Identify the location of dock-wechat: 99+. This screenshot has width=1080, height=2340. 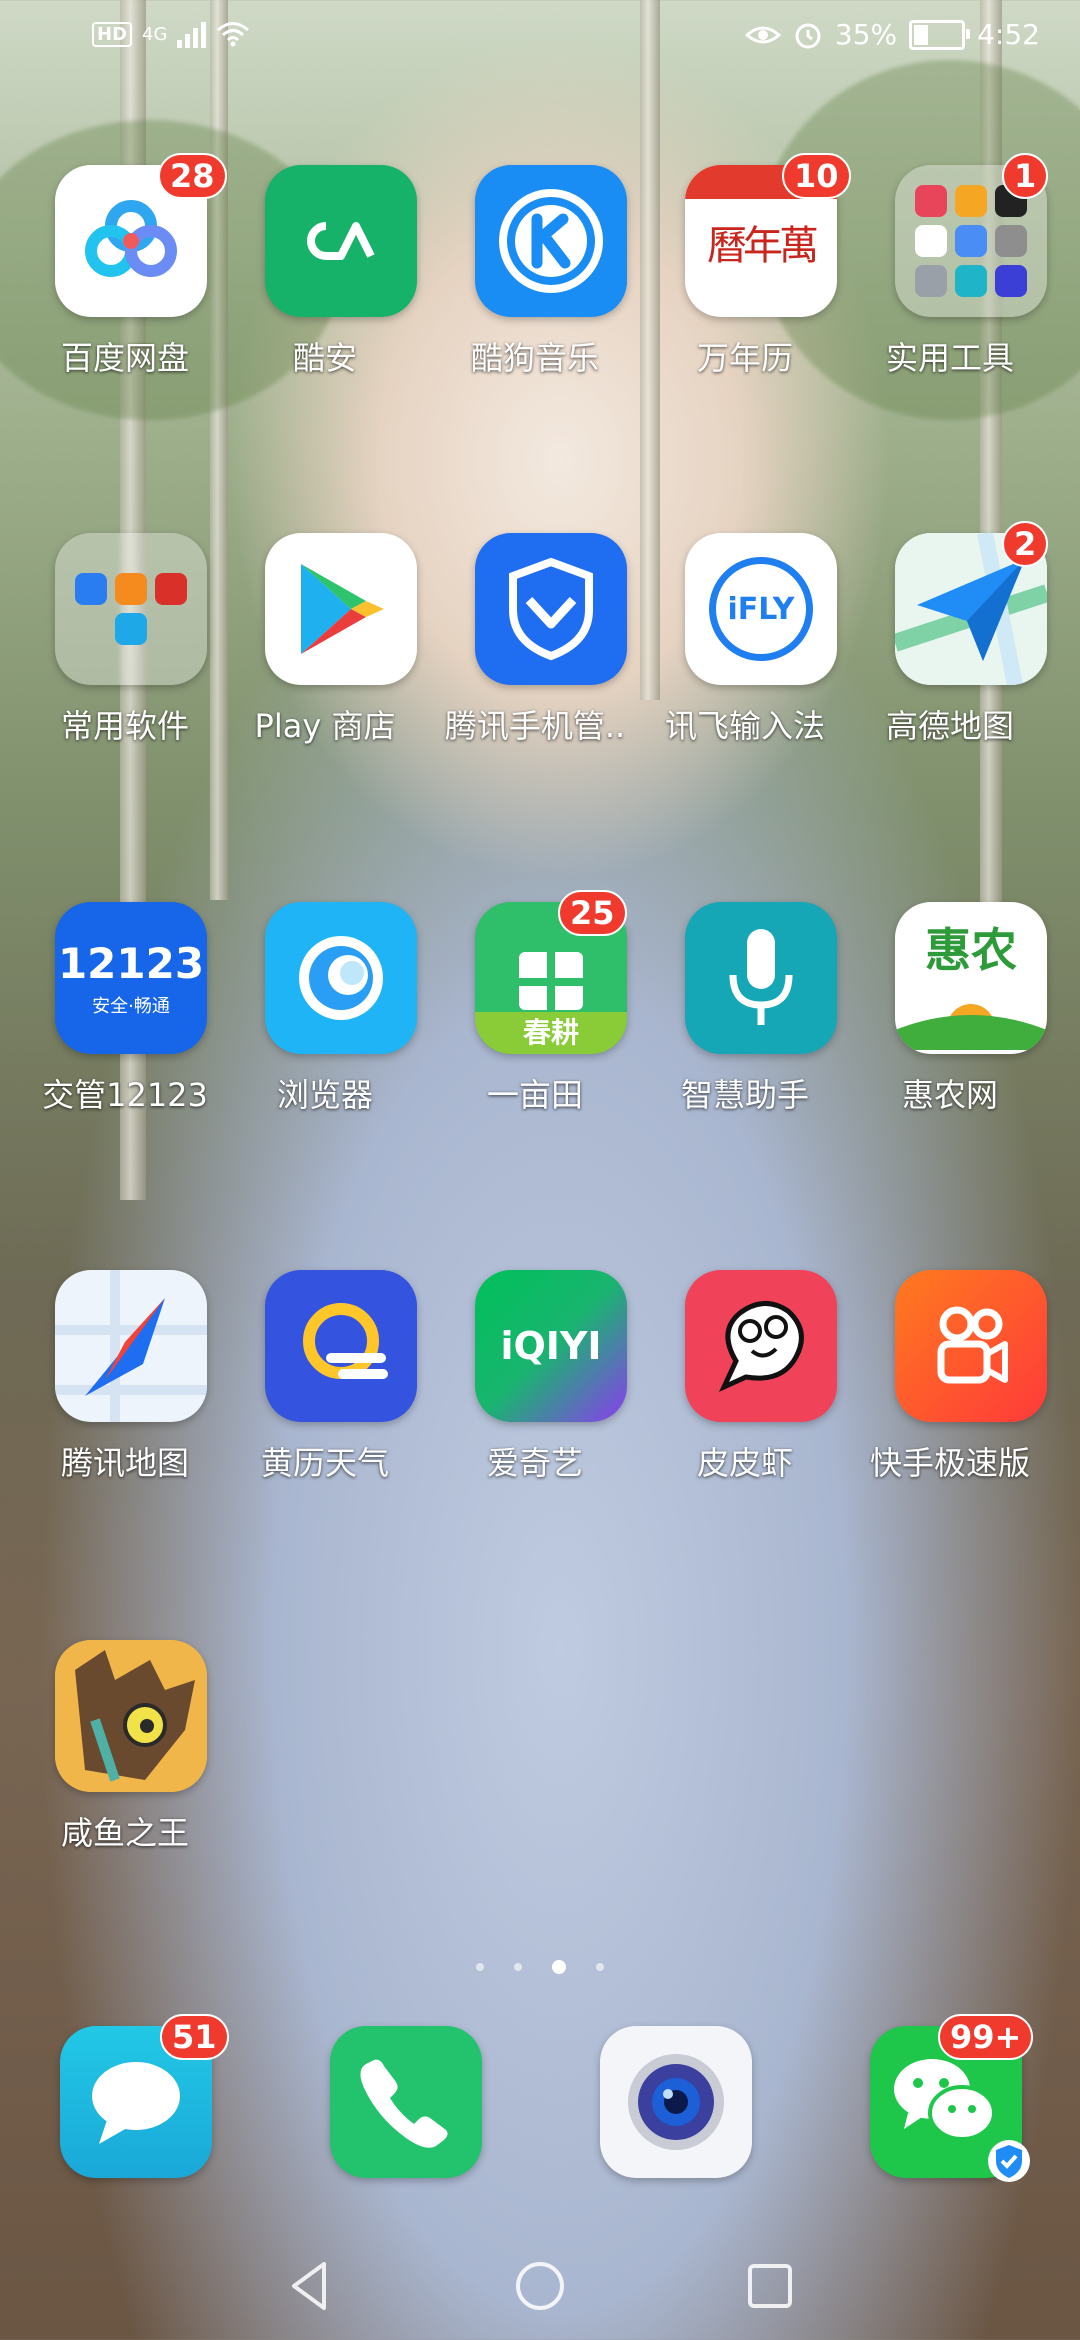
(952, 2098).